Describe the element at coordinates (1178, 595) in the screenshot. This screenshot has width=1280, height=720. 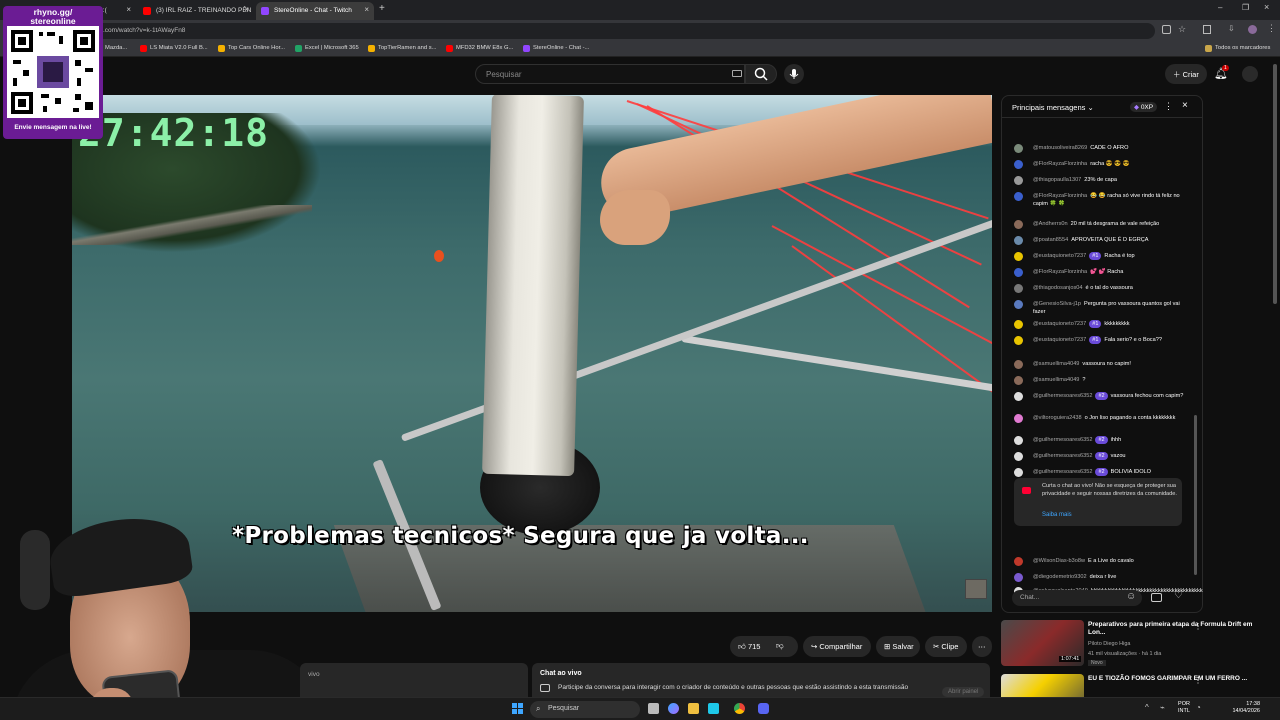
I see `heart-icon: ♡` at that location.